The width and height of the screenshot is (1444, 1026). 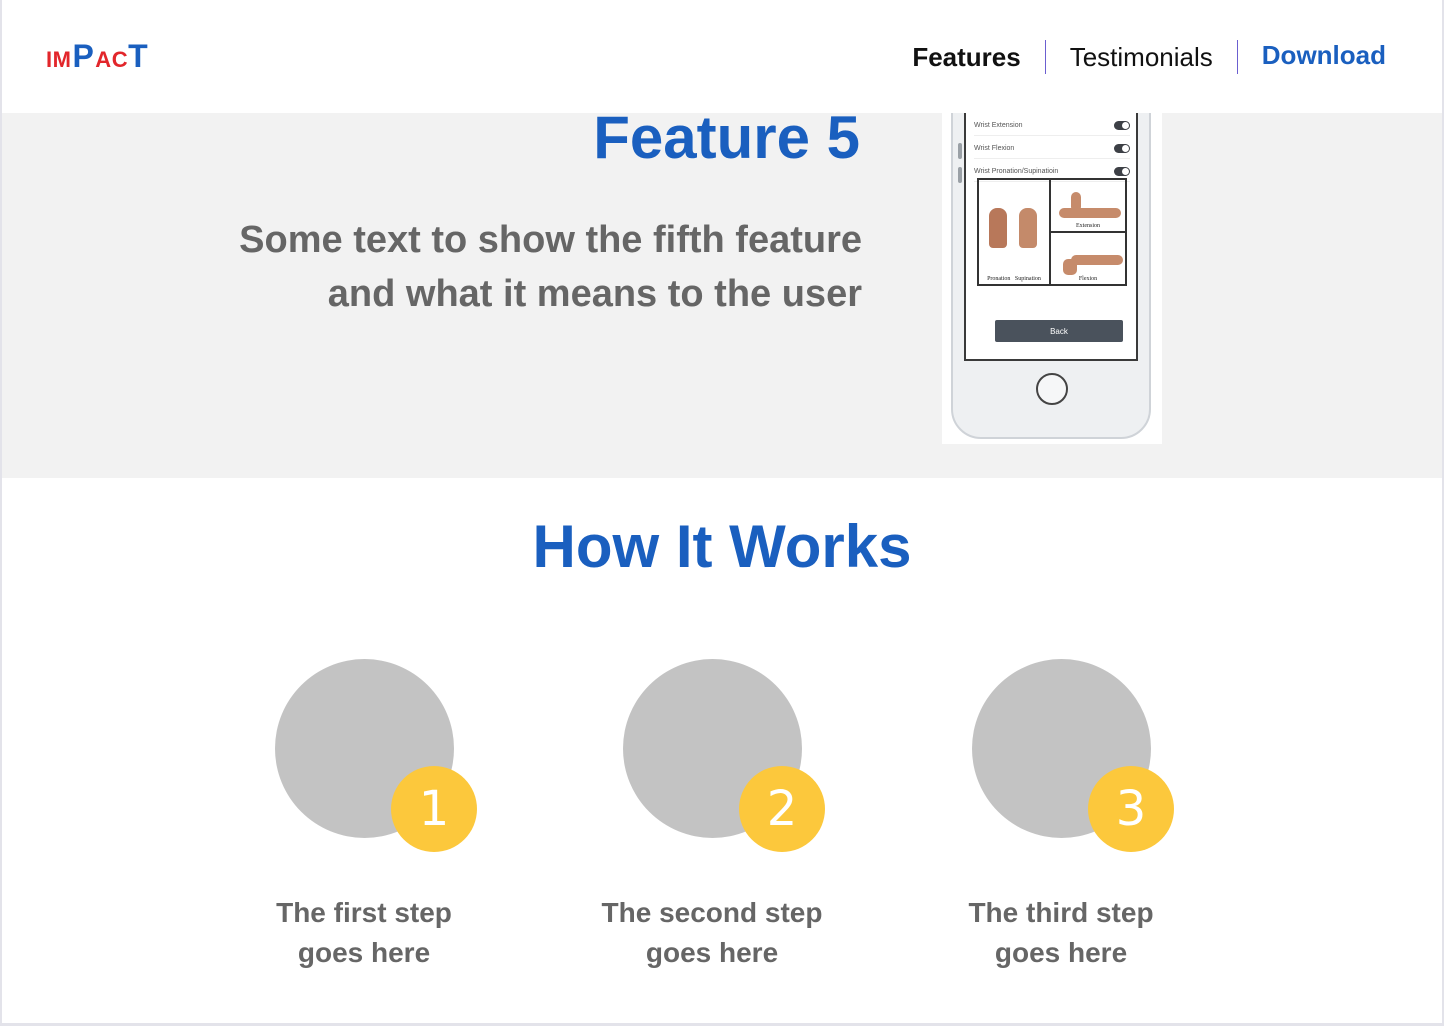 What do you see at coordinates (712, 912) in the screenshot?
I see `step-description-line-1: The second step` at bounding box center [712, 912].